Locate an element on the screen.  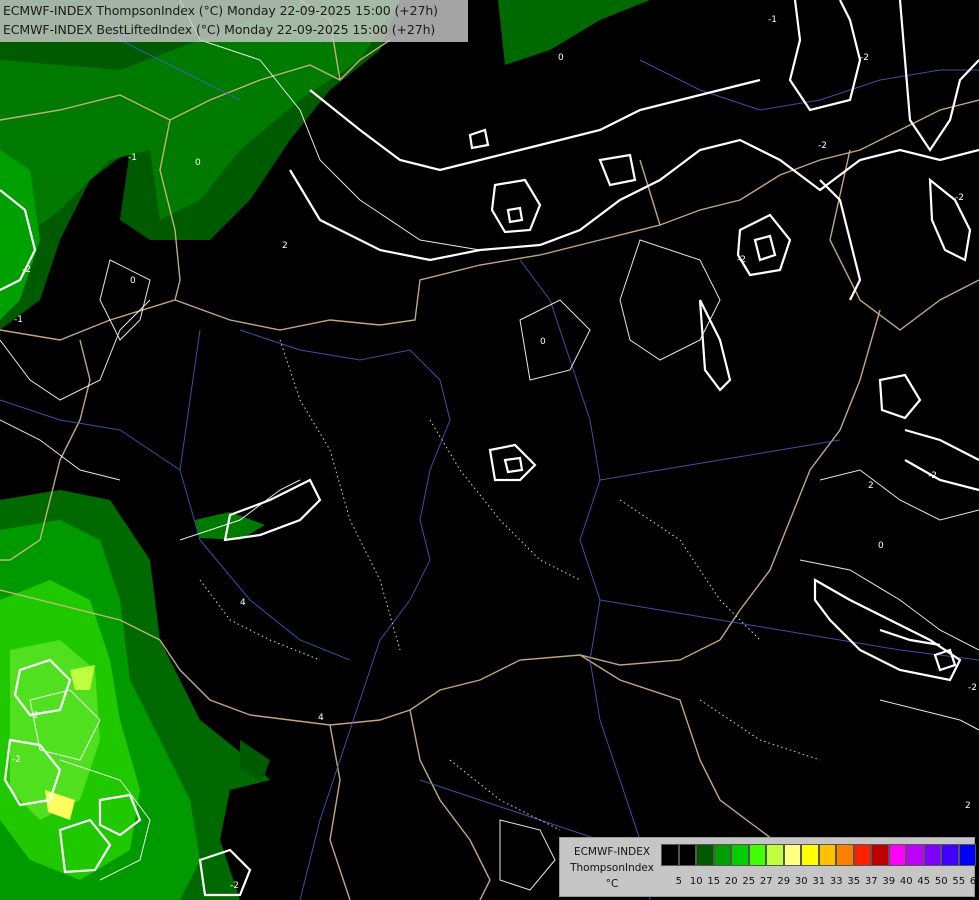
legend-tick-label: 5 is located at coordinates (678, 881).